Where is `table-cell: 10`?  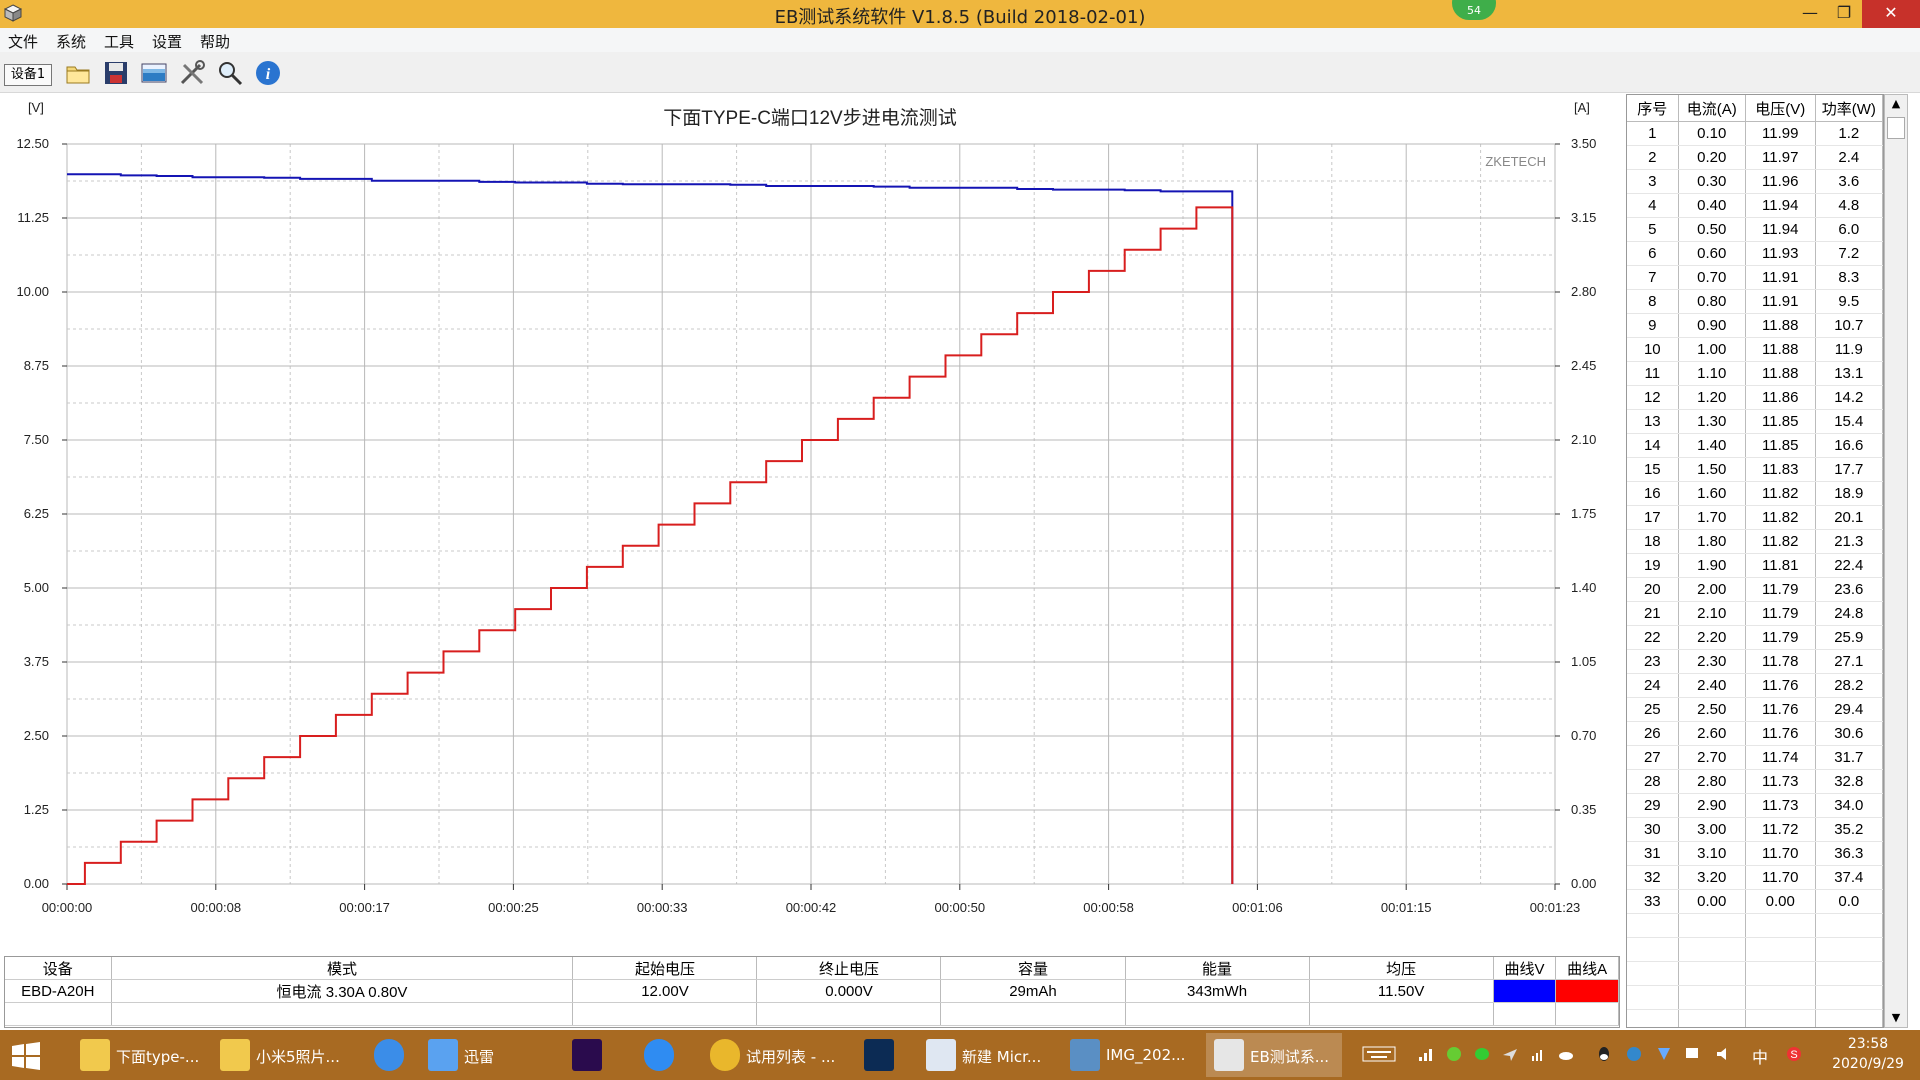
table-cell: 10 is located at coordinates (1653, 349).